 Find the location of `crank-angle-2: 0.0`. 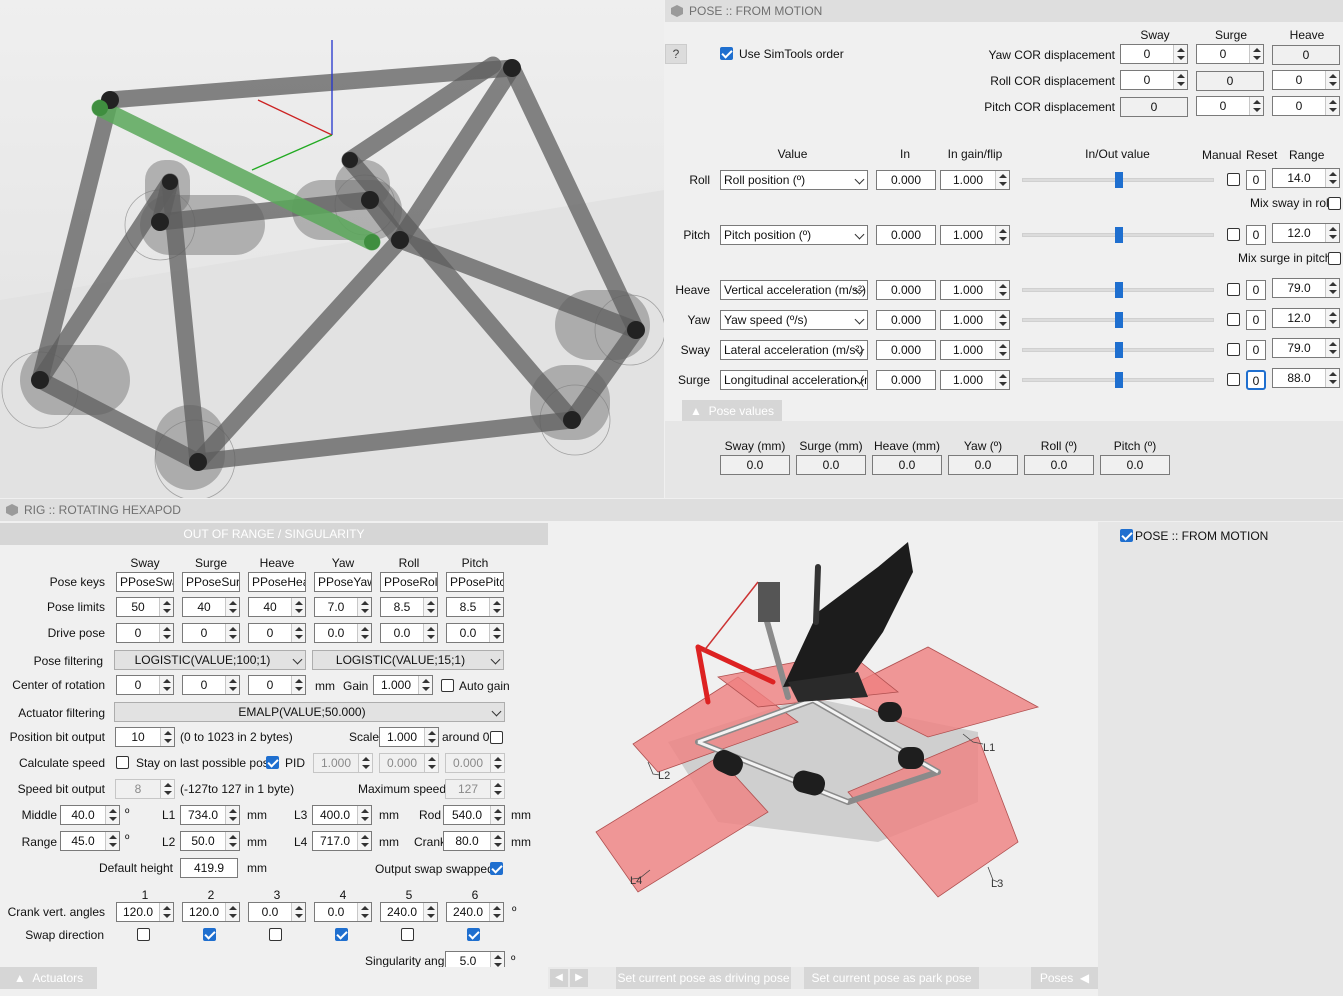

crank-angle-2: 0.0 is located at coordinates (277, 912).